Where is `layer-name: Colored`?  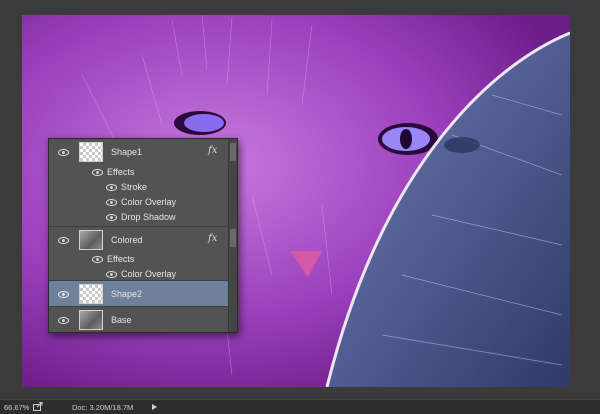
layer-name: Colored is located at coordinates (127, 240).